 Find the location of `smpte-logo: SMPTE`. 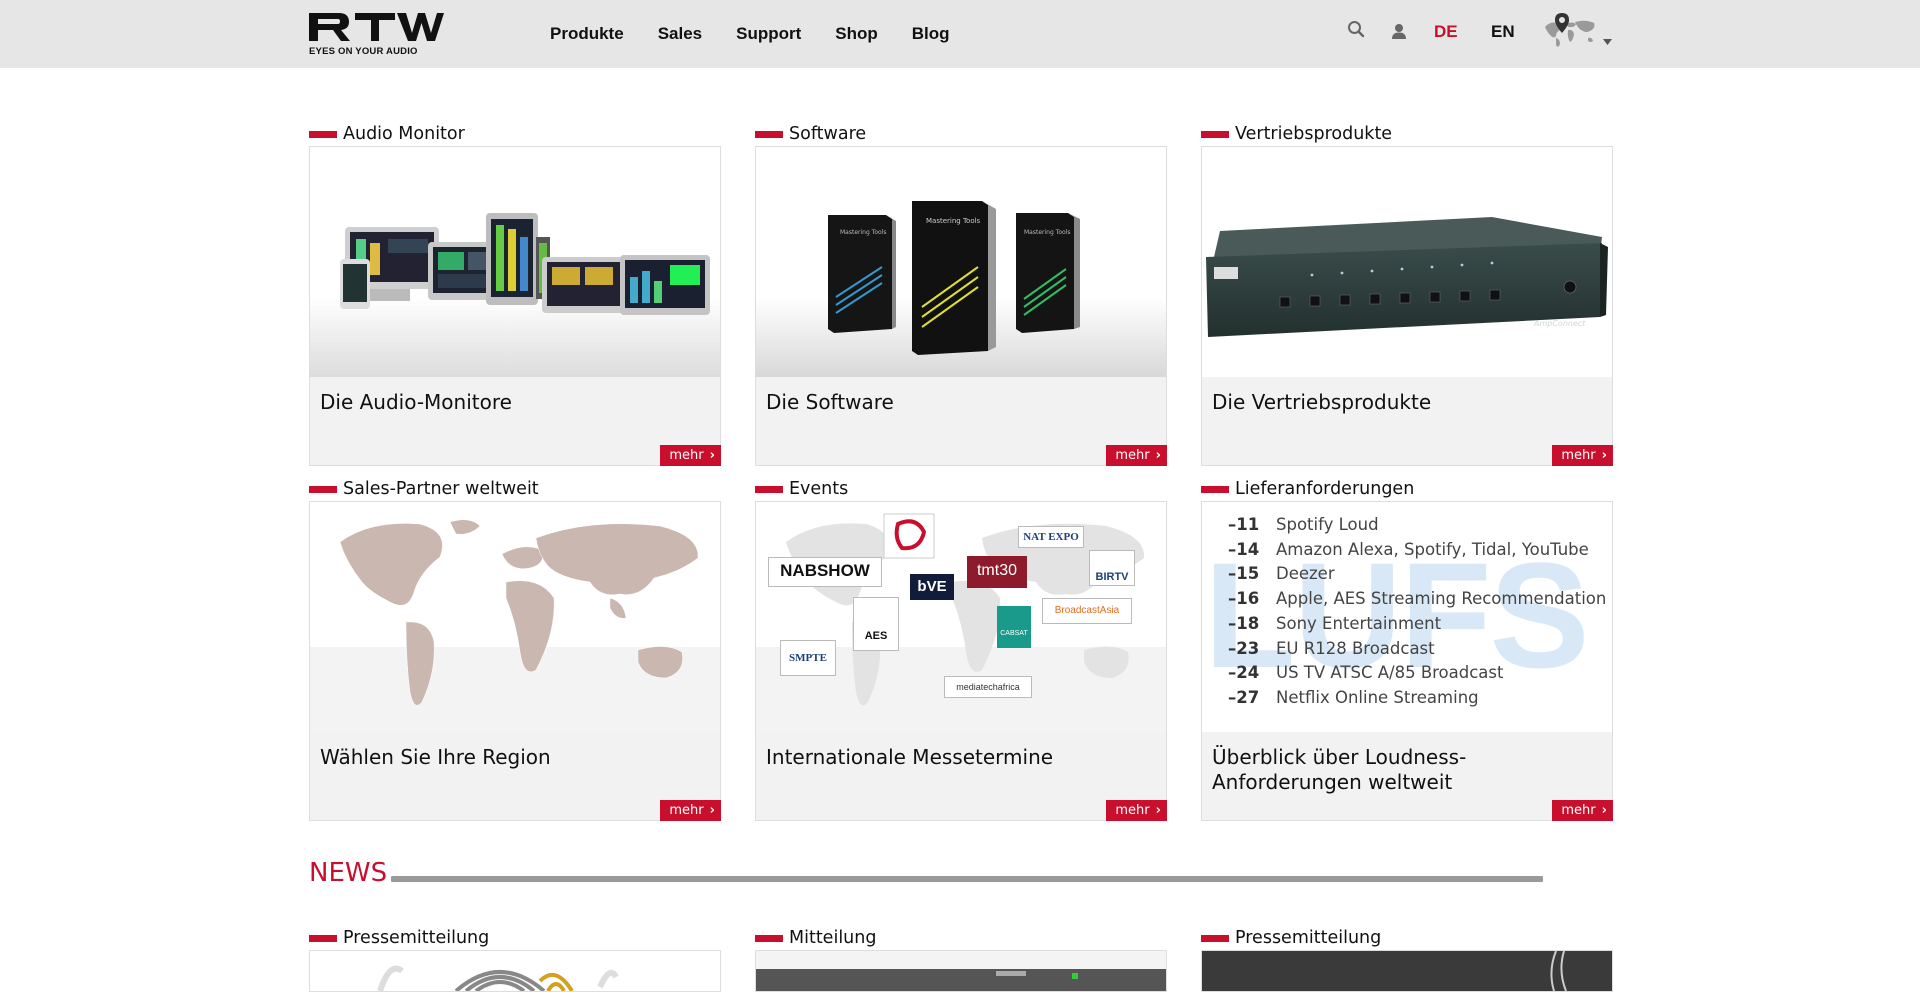

smpte-logo: SMPTE is located at coordinates (808, 658).